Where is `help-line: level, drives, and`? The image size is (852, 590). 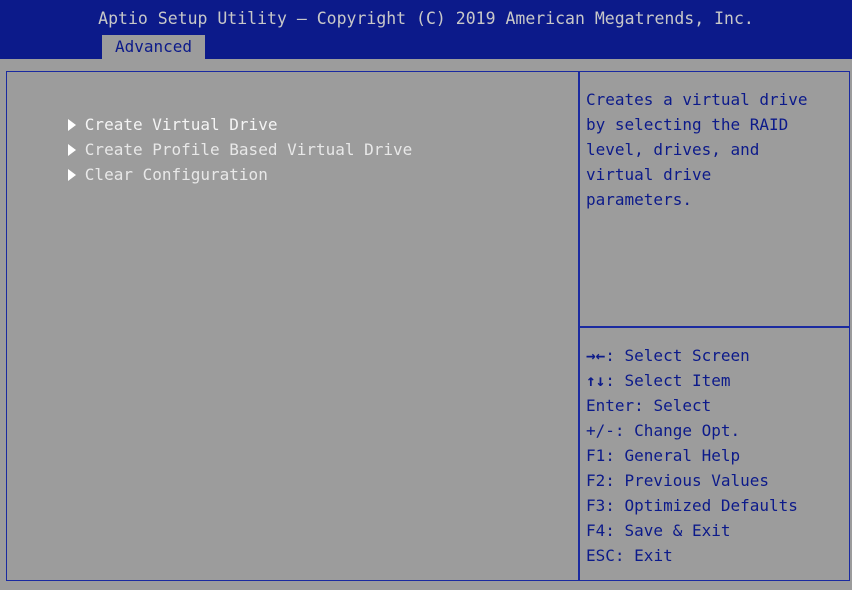 help-line: level, drives, and is located at coordinates (673, 149).